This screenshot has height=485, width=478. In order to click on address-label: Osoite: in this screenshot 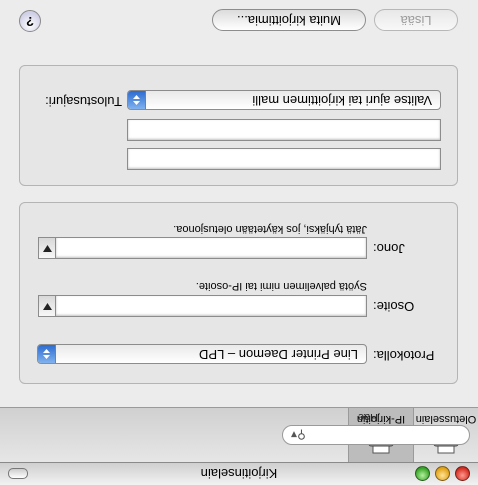, I will do `click(394, 306)`.